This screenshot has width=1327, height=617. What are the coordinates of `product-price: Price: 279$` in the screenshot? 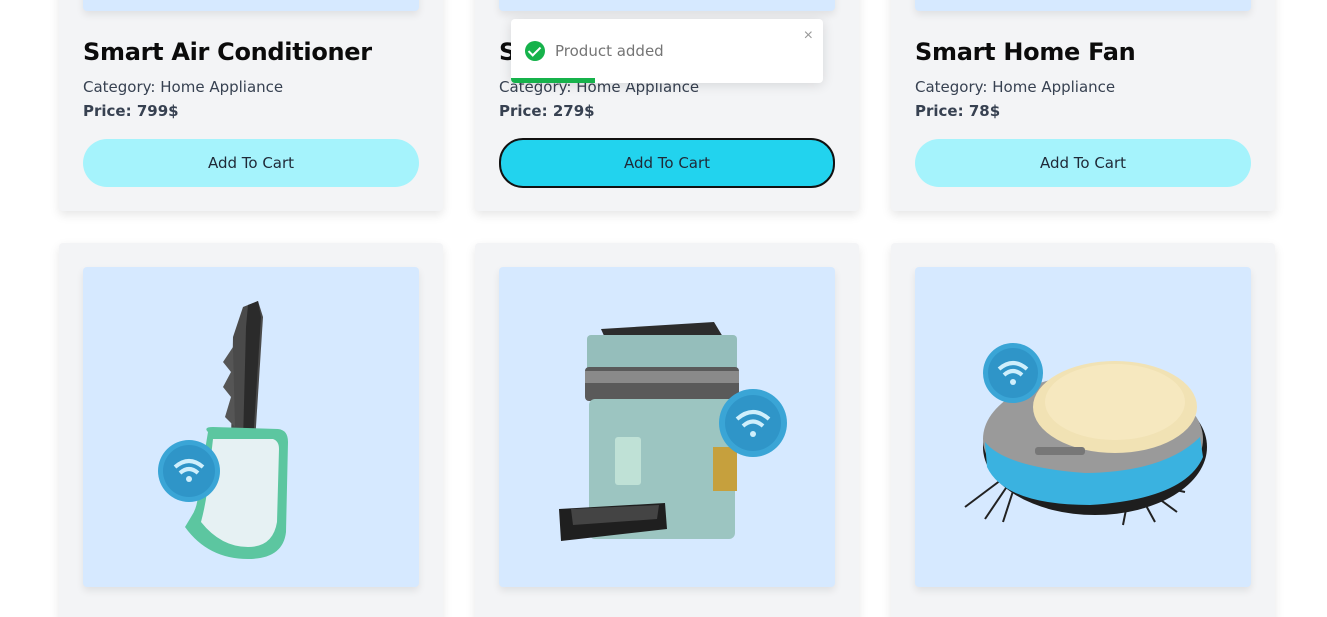 It's located at (547, 111).